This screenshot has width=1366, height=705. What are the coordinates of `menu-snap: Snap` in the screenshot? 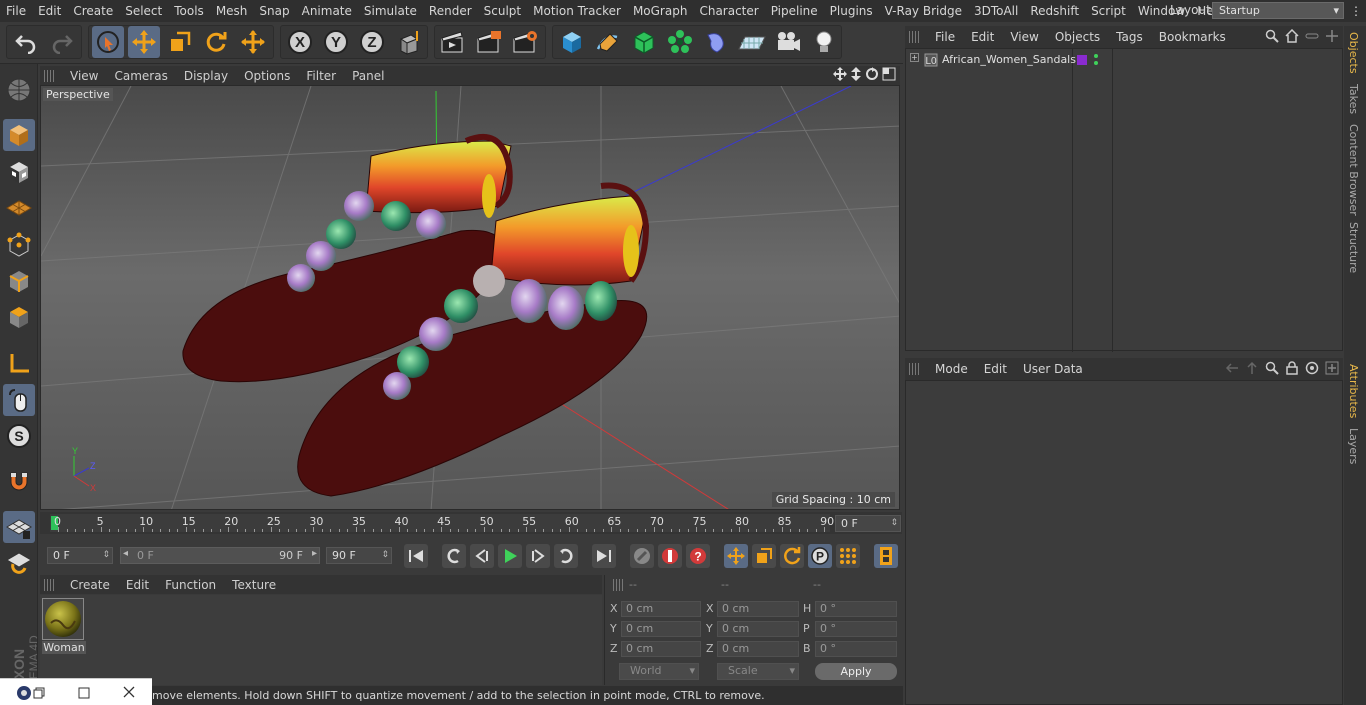 It's located at (274, 11).